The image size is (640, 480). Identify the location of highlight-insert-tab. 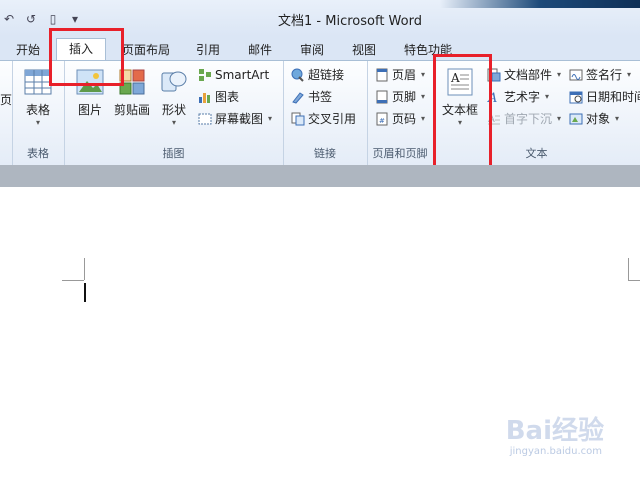
(86, 57).